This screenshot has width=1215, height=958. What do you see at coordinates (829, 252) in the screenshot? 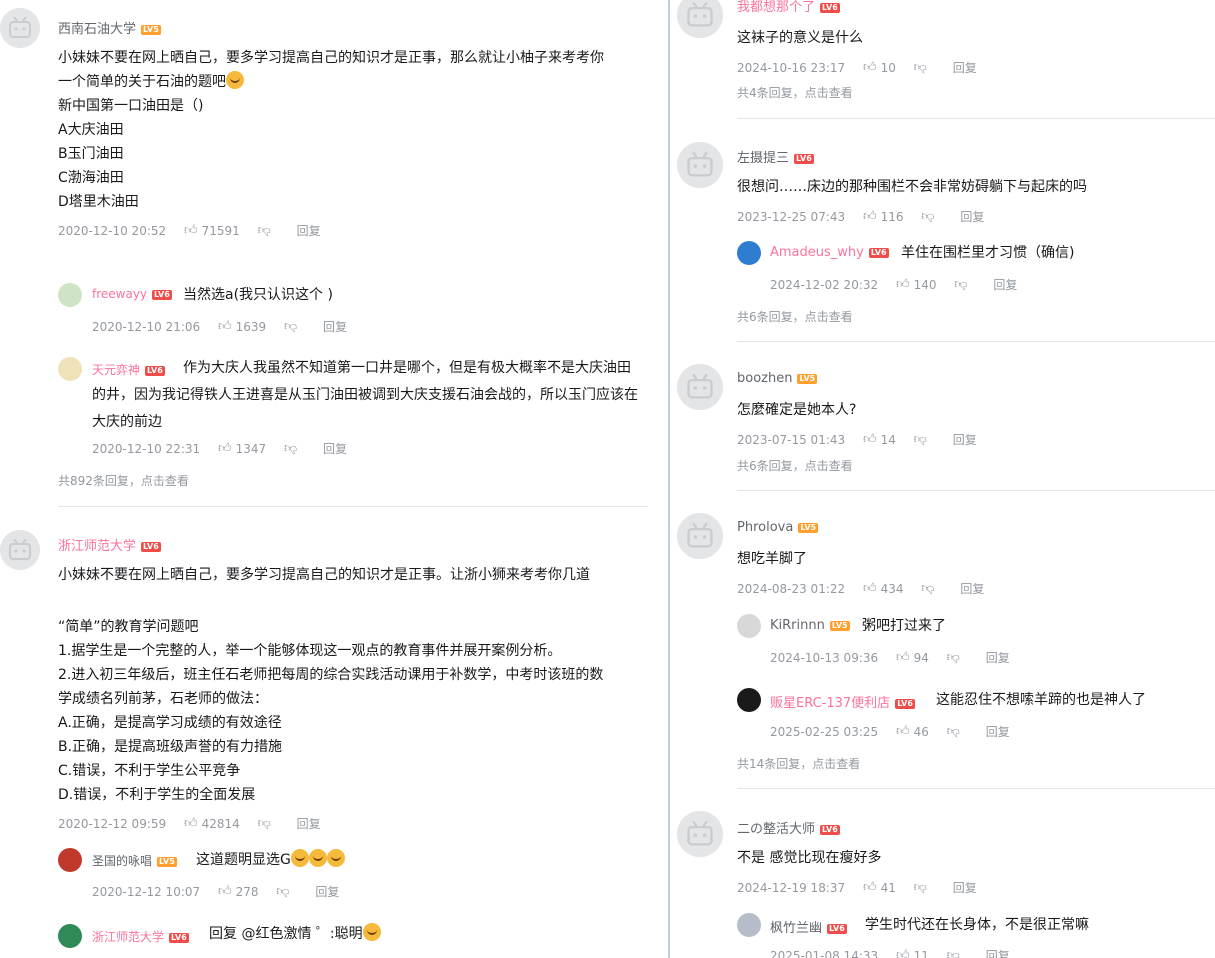
I see `reply-username: Amadeus_why LV6` at bounding box center [829, 252].